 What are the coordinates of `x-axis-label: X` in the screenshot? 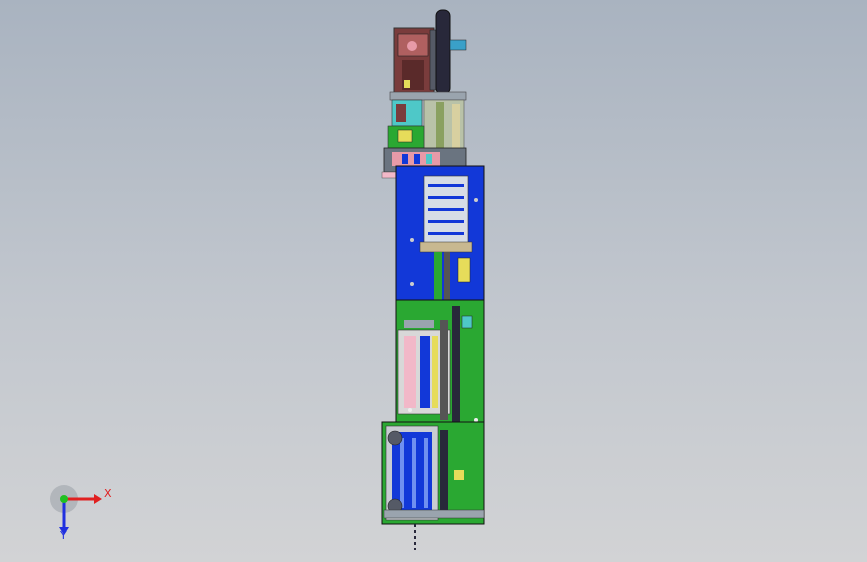 It's located at (108, 493).